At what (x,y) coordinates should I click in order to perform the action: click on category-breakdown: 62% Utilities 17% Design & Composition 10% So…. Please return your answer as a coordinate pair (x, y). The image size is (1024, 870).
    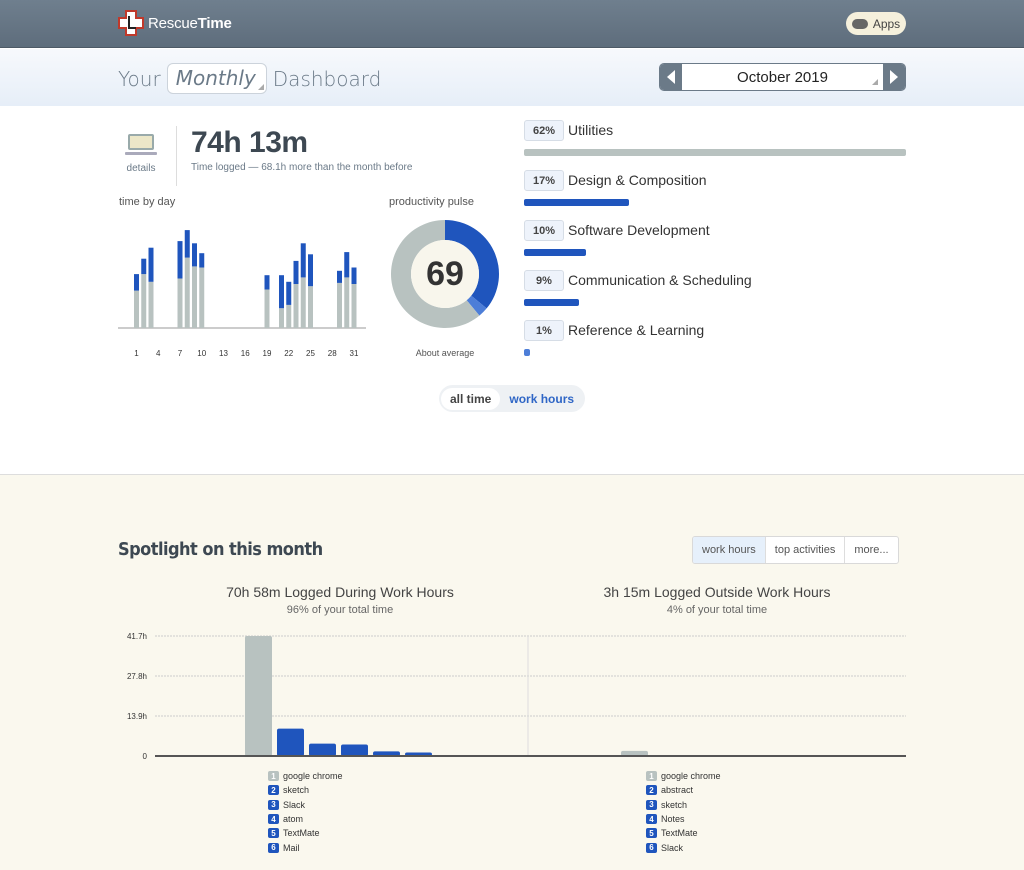
    Looking at the image, I should click on (715, 245).